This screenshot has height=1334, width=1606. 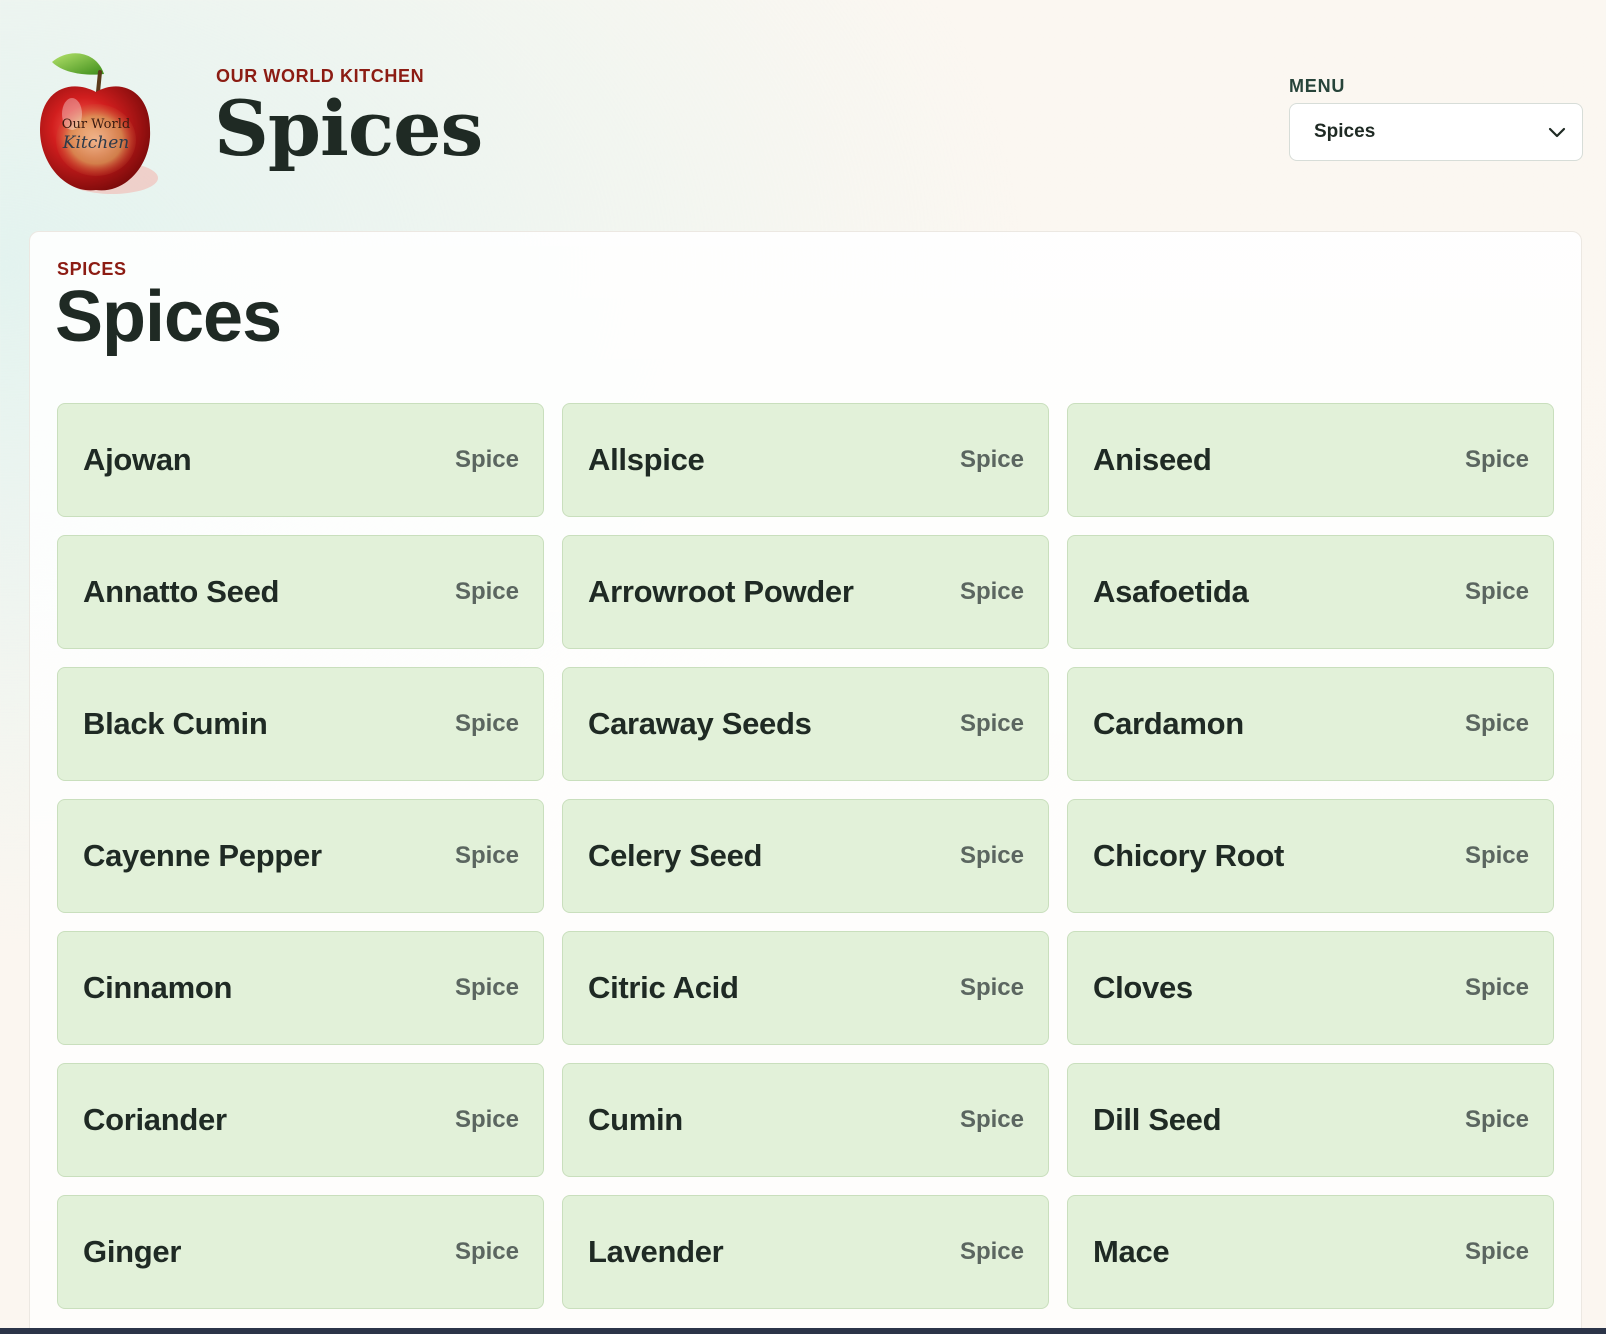 I want to click on spice-card: Celery Seed Spice, so click(x=805, y=856).